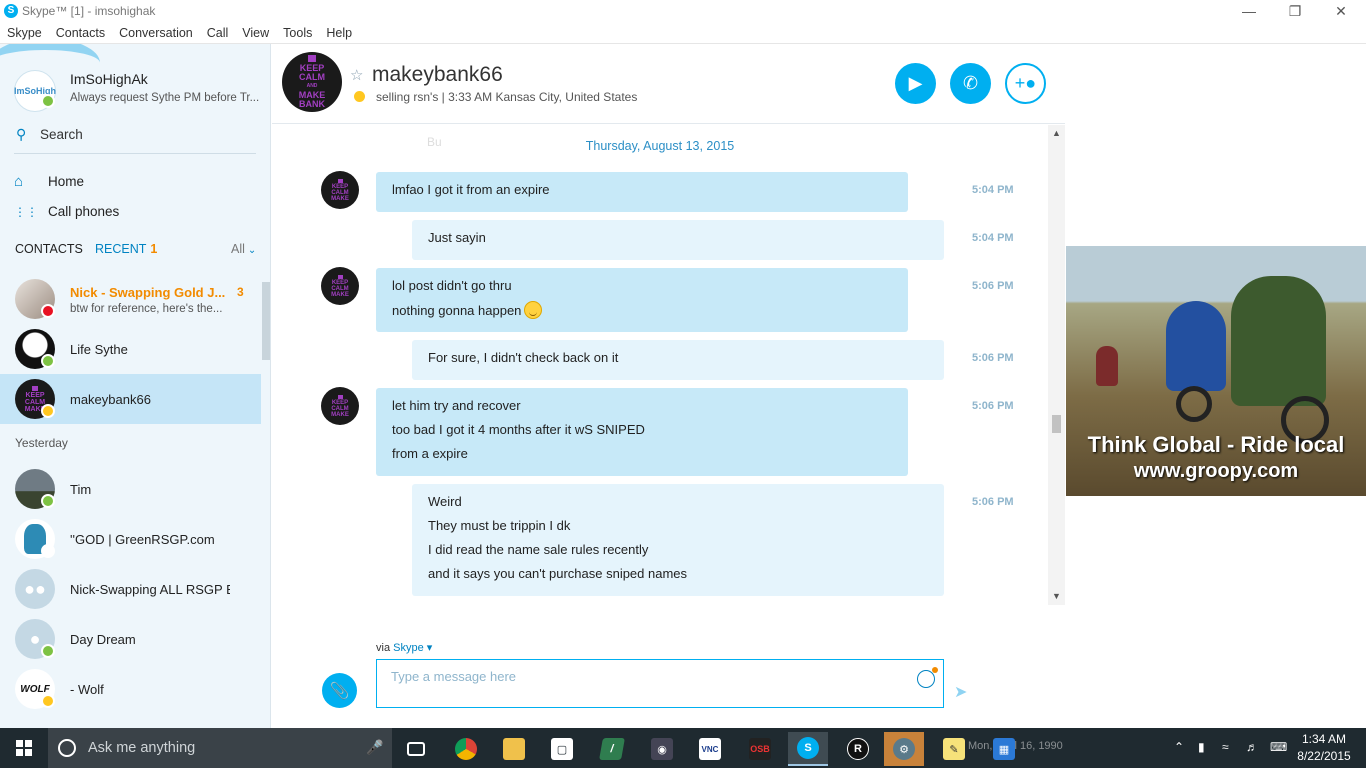  Describe the element at coordinates (266, 321) in the screenshot. I see `contact-list-scrollbar` at that location.